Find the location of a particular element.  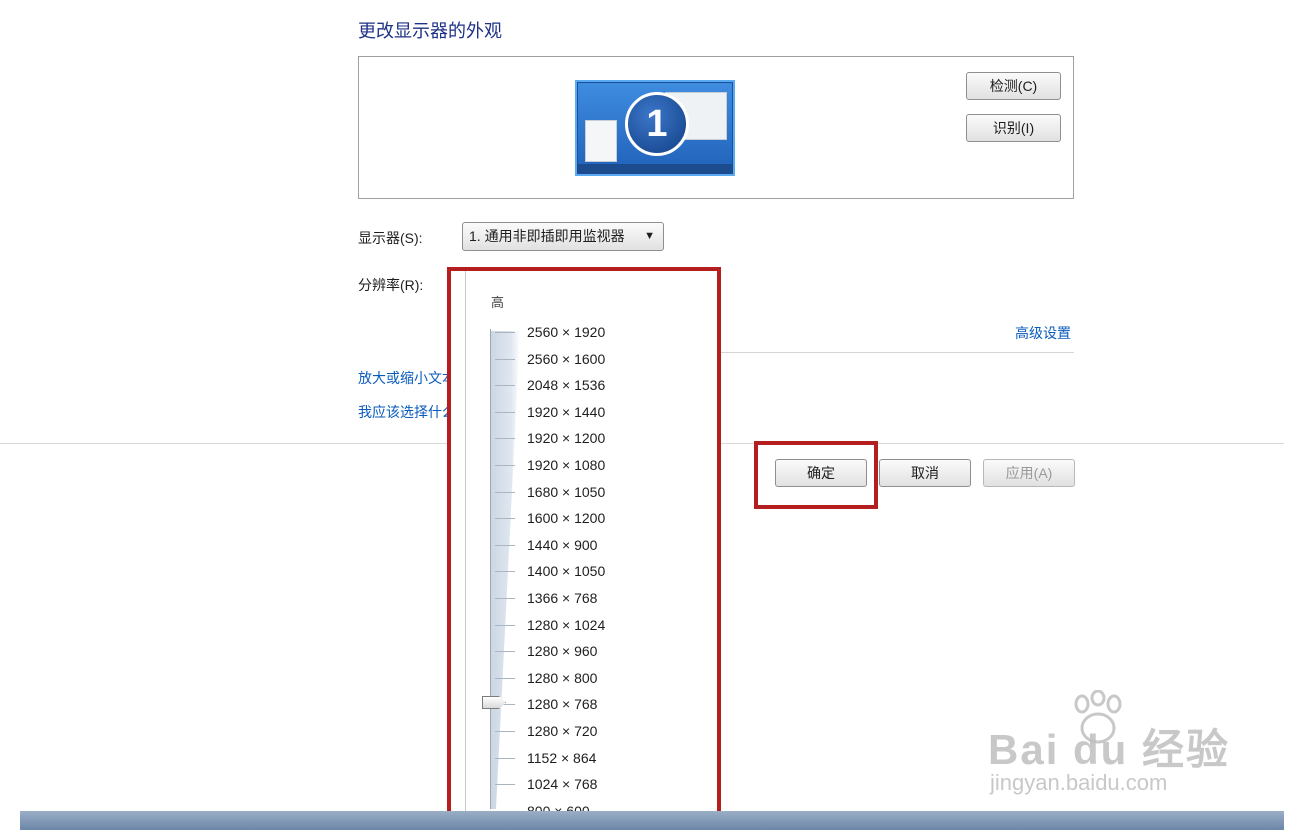

cancel-button: 取消 is located at coordinates (925, 473).